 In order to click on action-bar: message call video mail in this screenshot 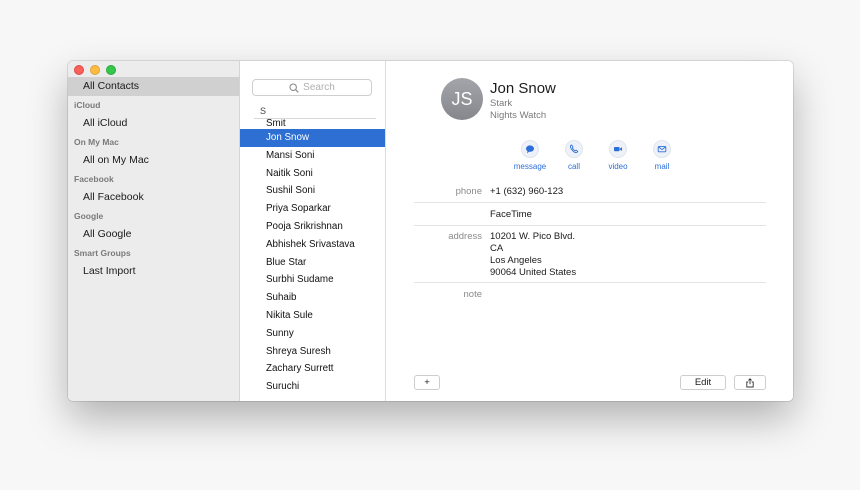, I will do `click(596, 155)`.